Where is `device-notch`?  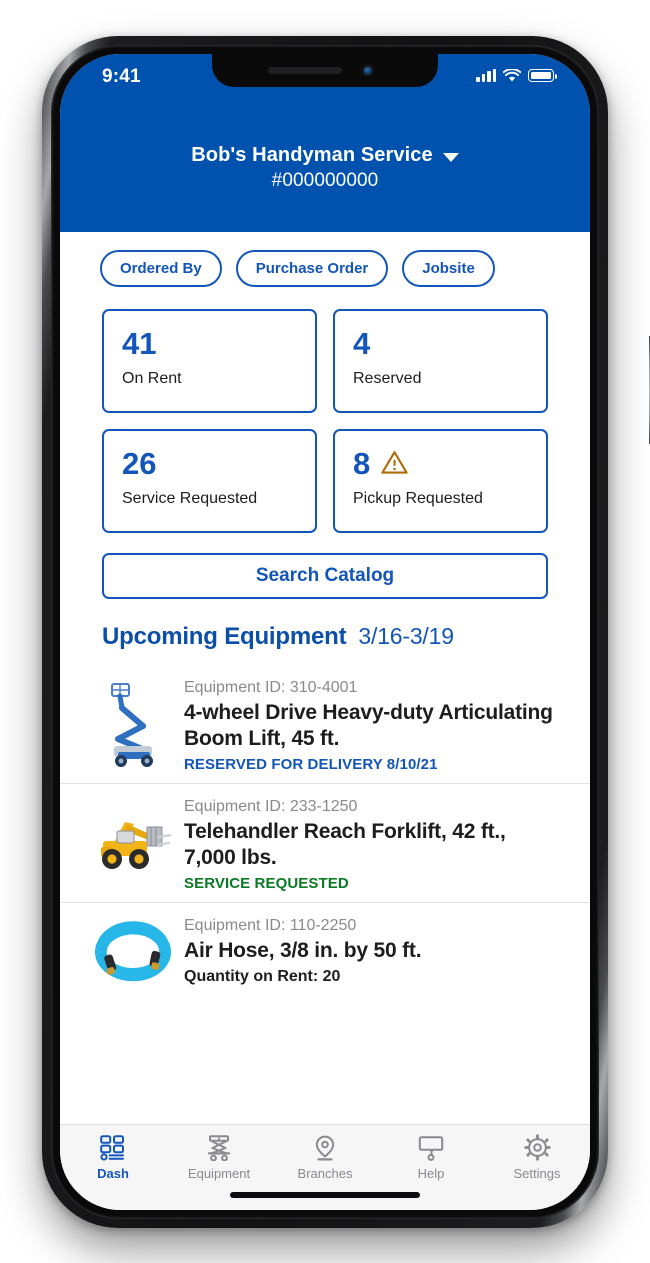
device-notch is located at coordinates (325, 70).